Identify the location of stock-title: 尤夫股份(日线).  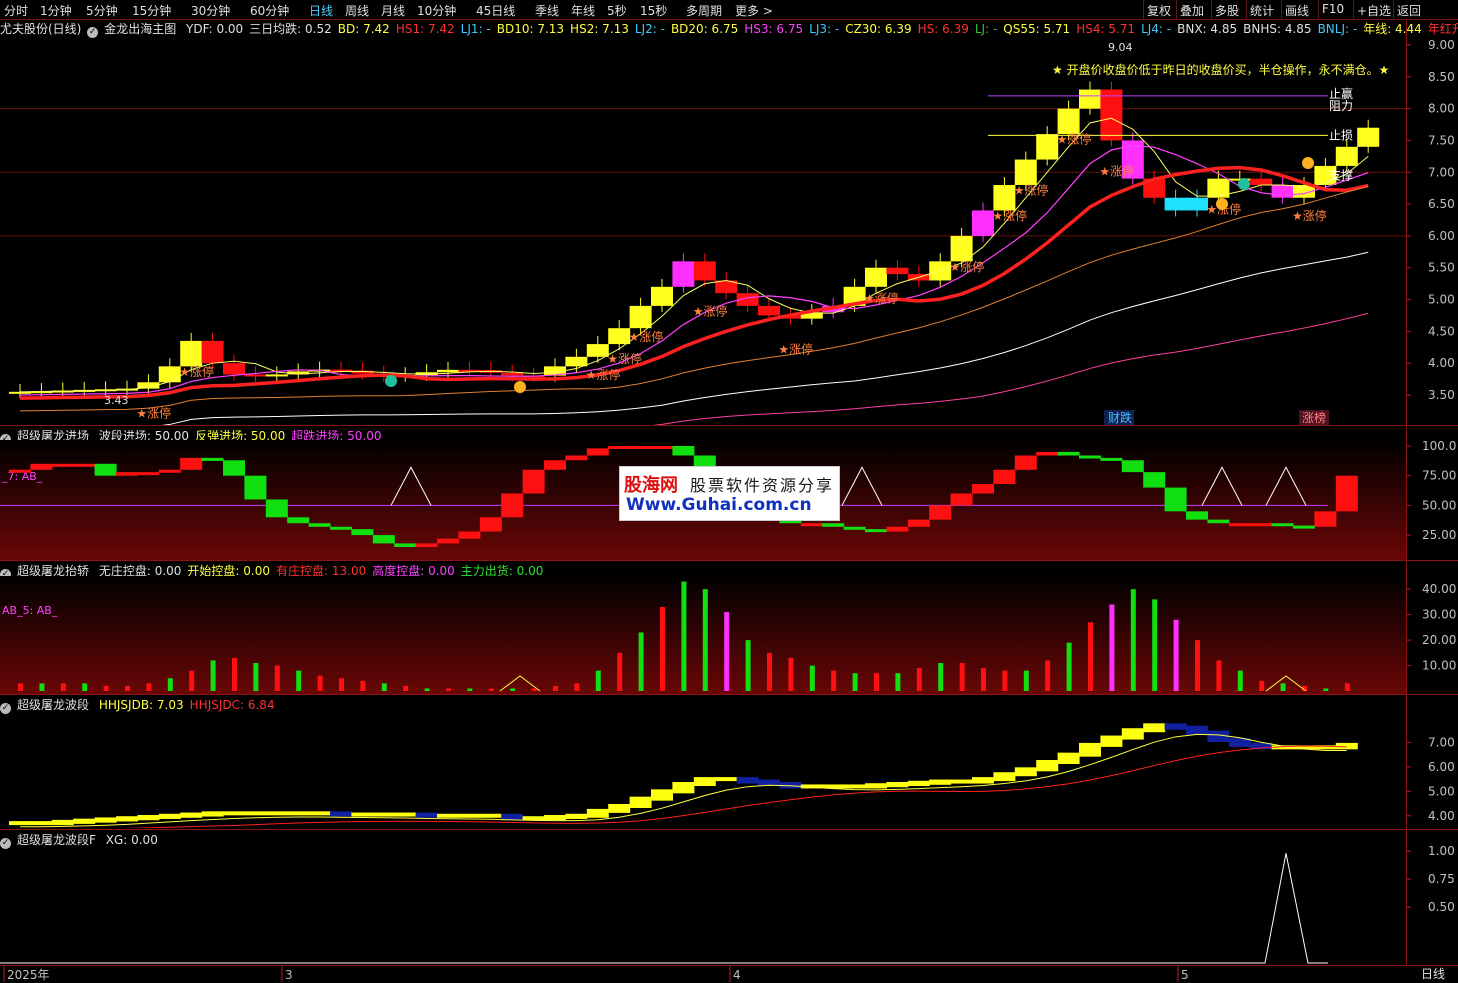
(40, 29).